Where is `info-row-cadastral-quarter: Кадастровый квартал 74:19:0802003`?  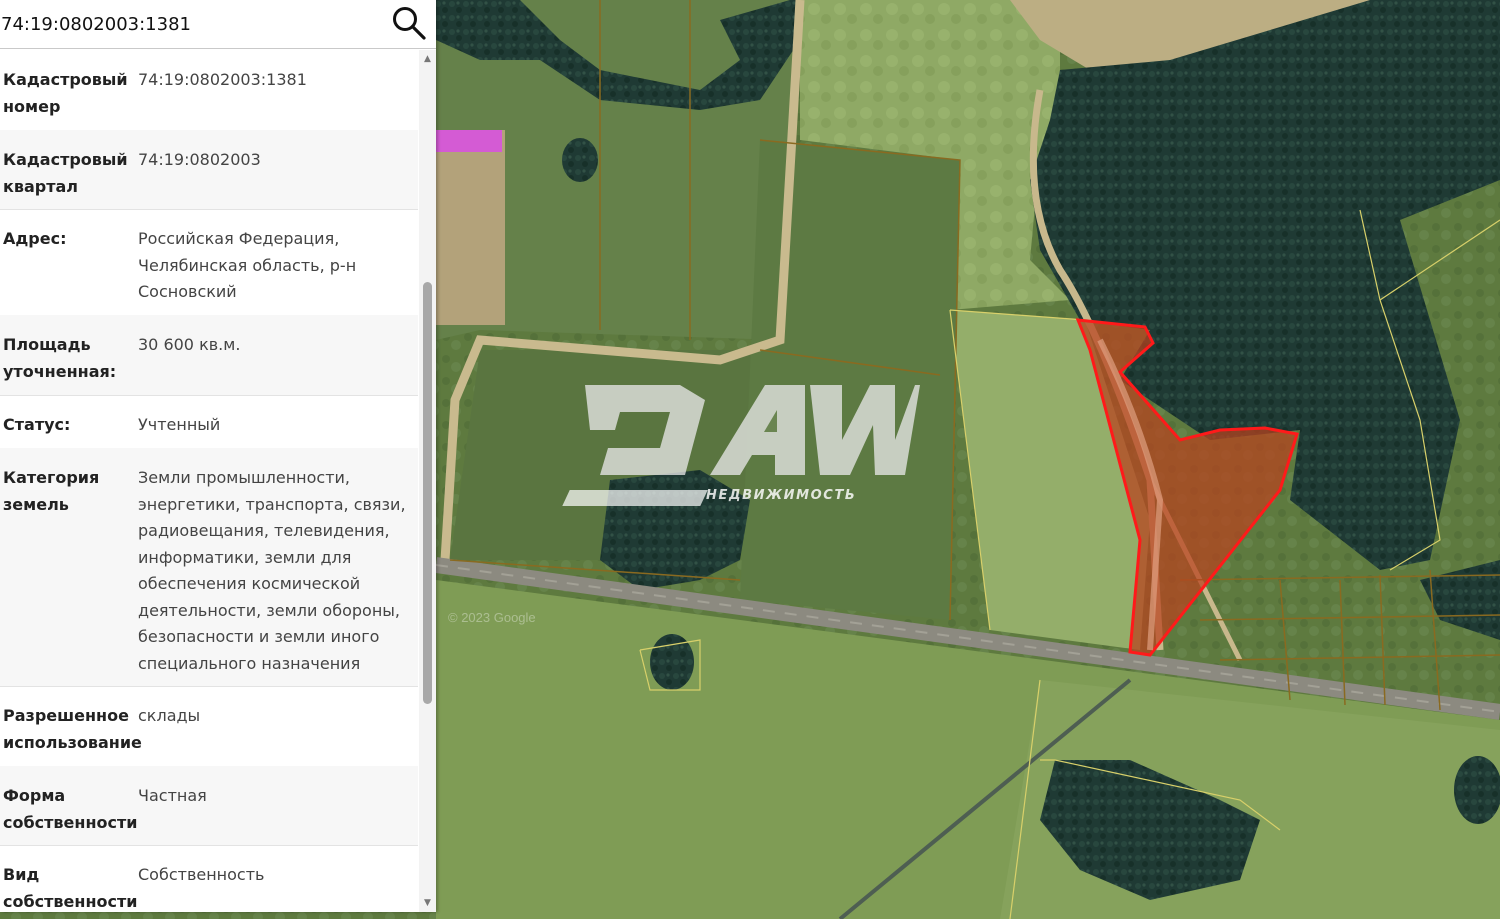
info-row-cadastral-quarter: Кадастровый квартал 74:19:0802003 is located at coordinates (209, 170).